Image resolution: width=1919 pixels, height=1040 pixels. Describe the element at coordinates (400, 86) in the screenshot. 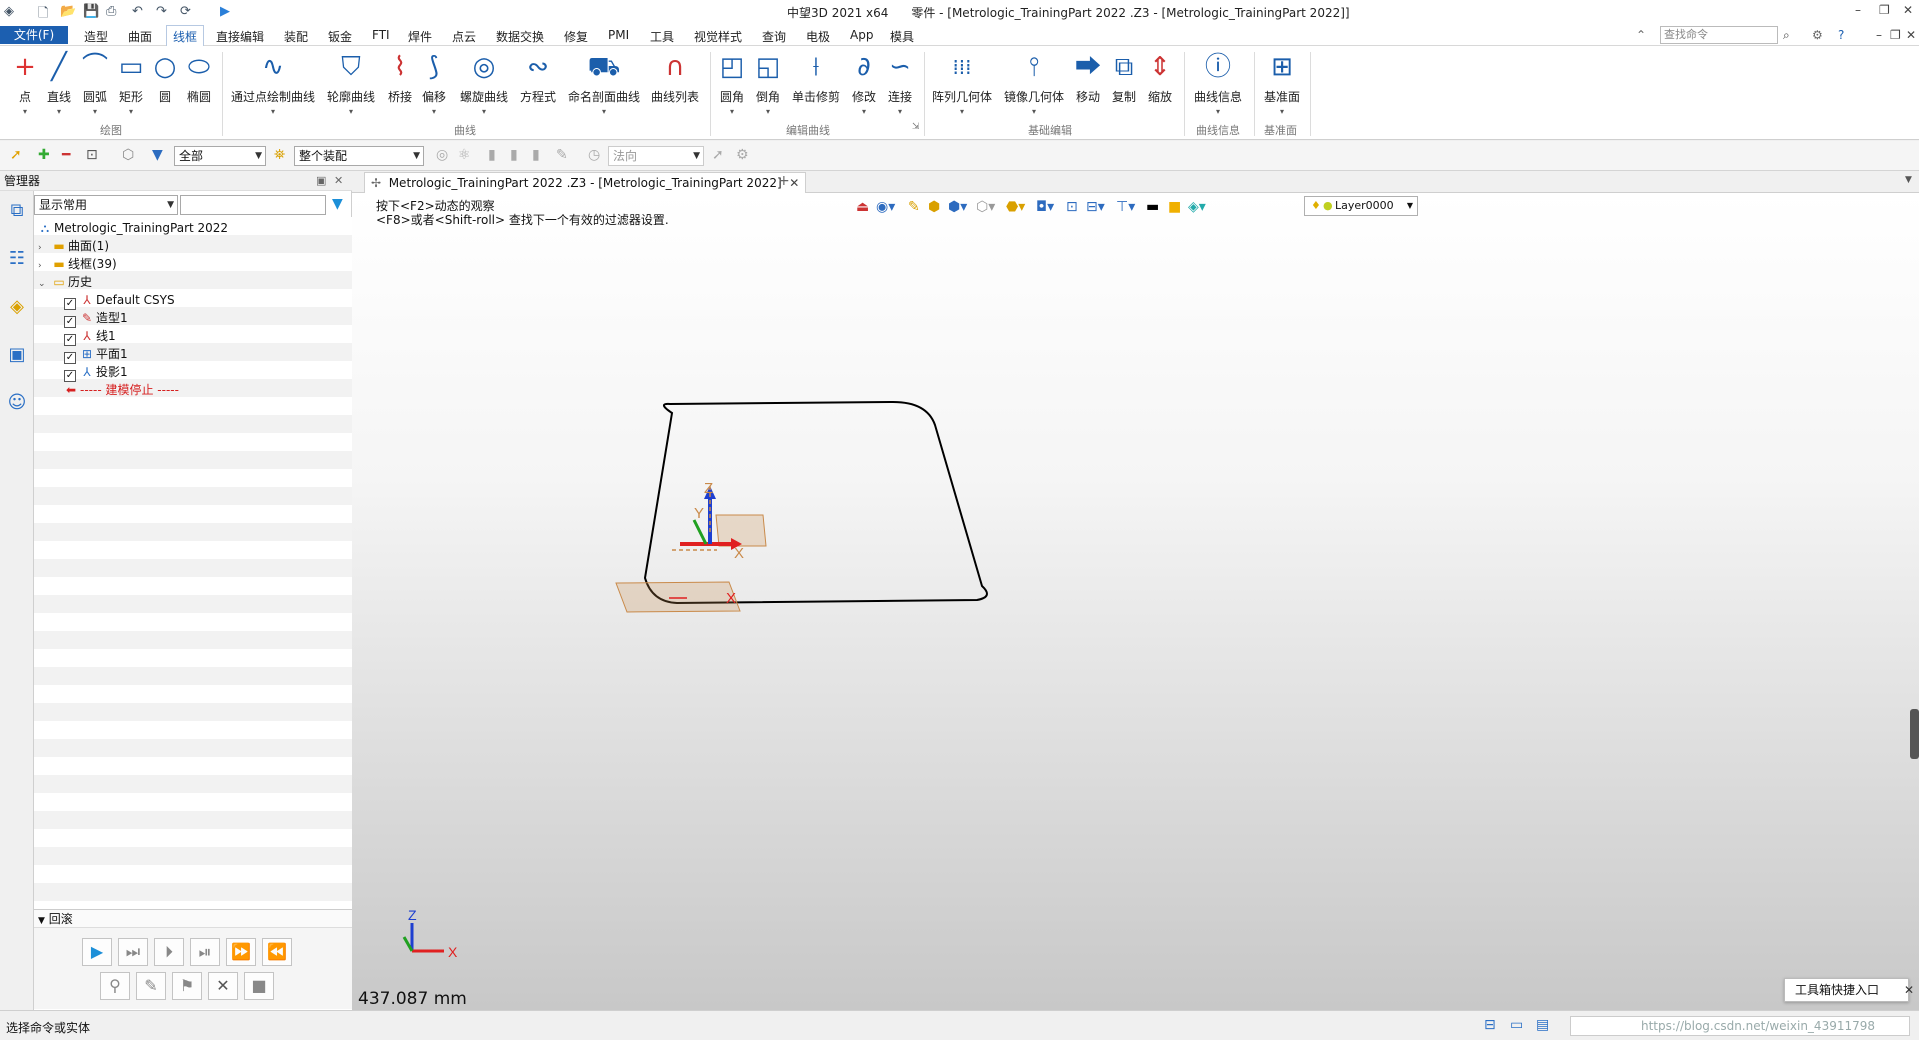

I see `bridge-button: ⌇ 桥接` at that location.